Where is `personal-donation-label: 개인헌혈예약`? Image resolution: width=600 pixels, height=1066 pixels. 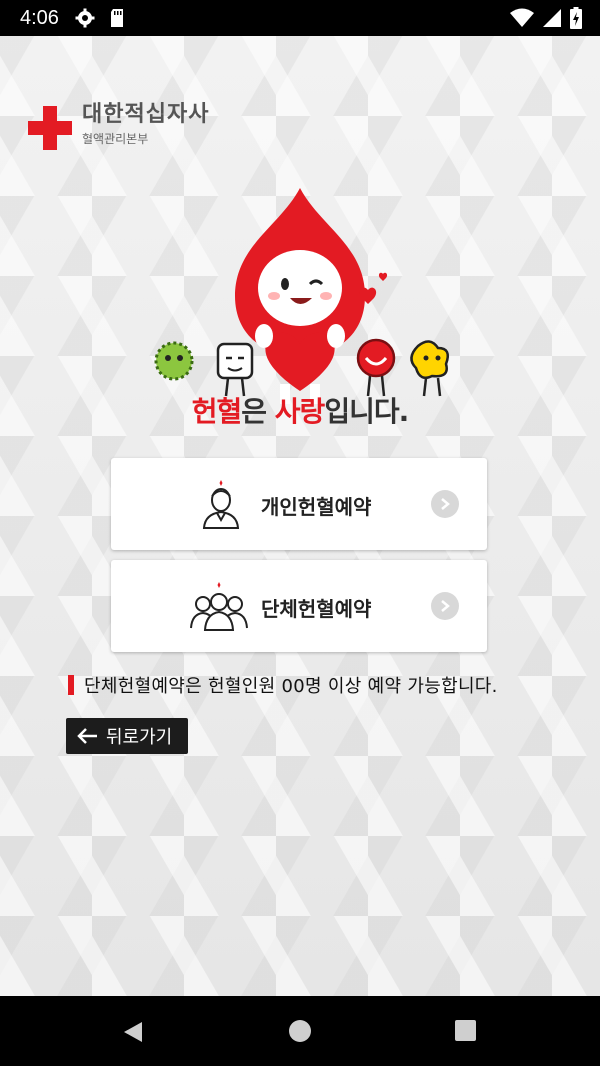 personal-donation-label: 개인헌혈예약 is located at coordinates (316, 507).